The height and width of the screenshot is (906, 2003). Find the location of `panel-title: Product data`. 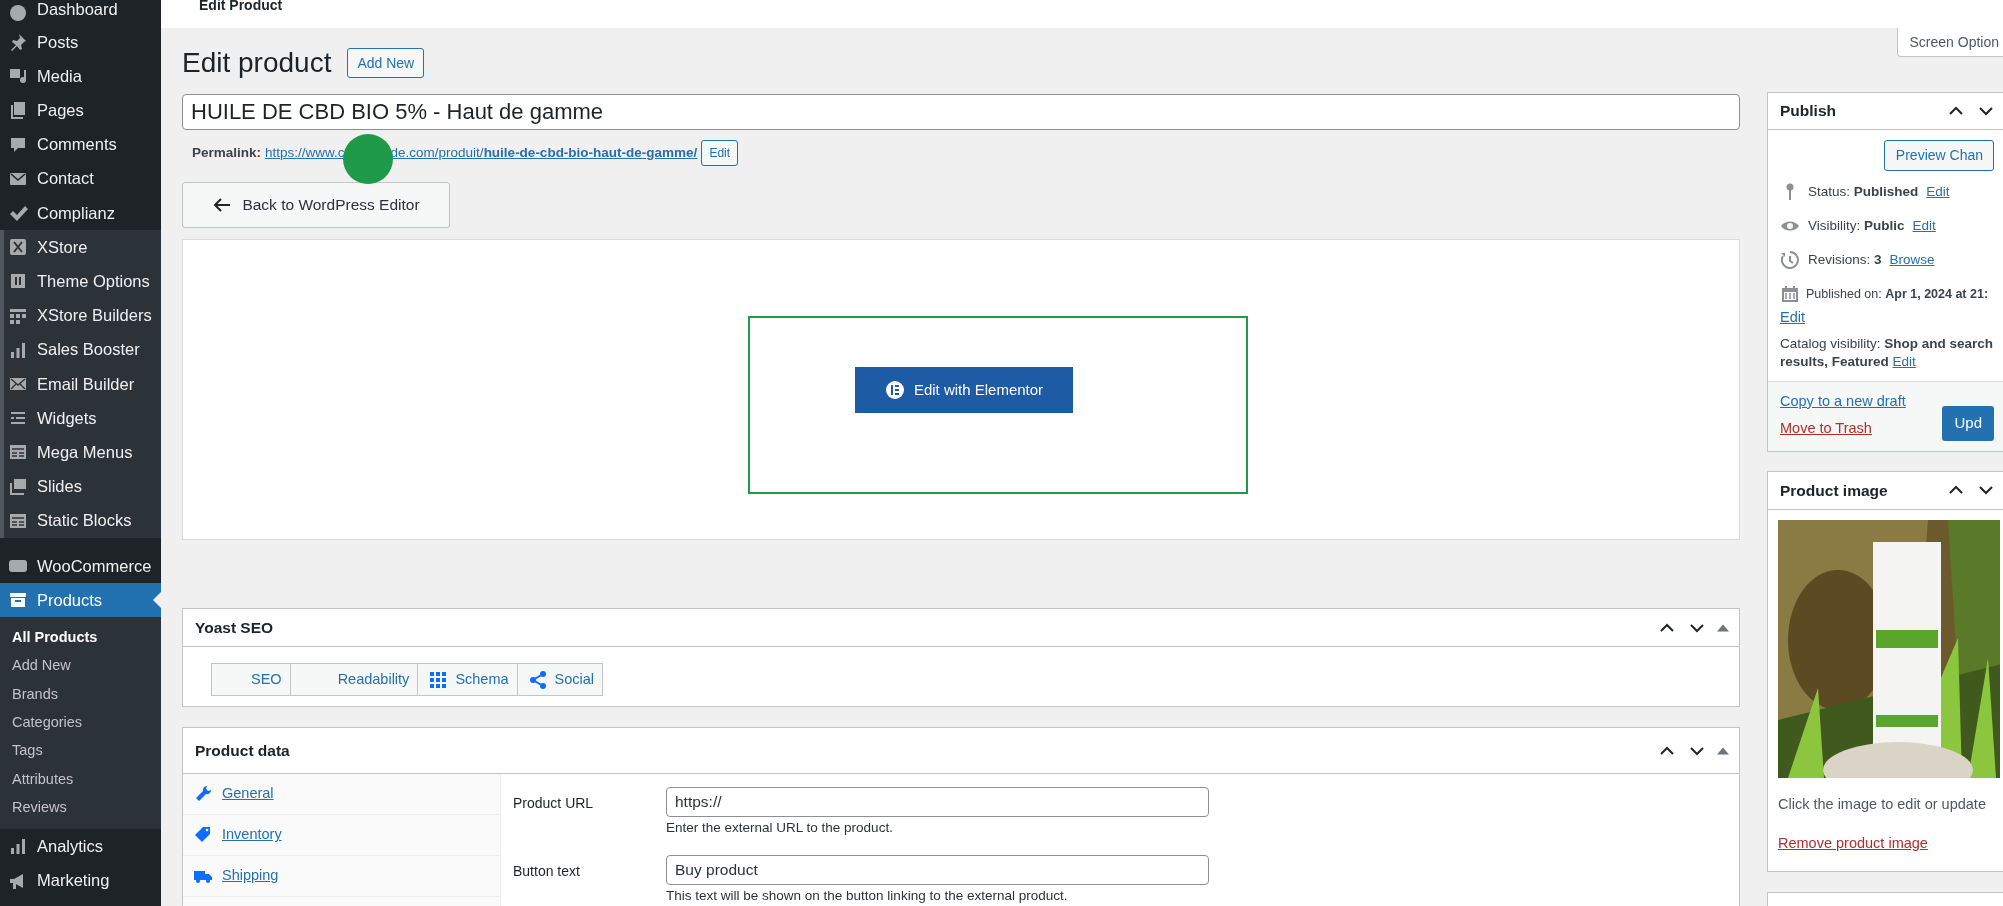

panel-title: Product data is located at coordinates (242, 750).